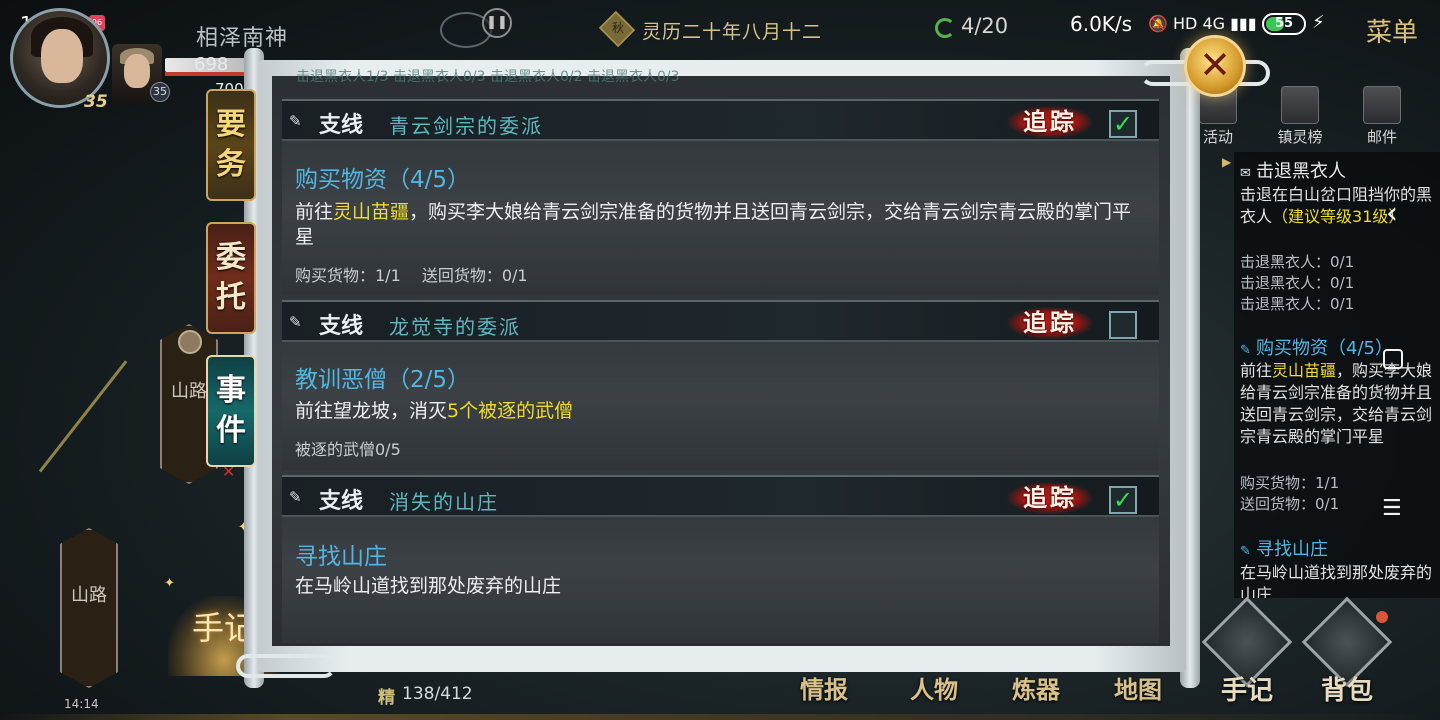 Image resolution: width=1440 pixels, height=720 pixels. Describe the element at coordinates (1324, 348) in the screenshot. I see `tracker-title-text: 购买物资（4/5）` at that location.